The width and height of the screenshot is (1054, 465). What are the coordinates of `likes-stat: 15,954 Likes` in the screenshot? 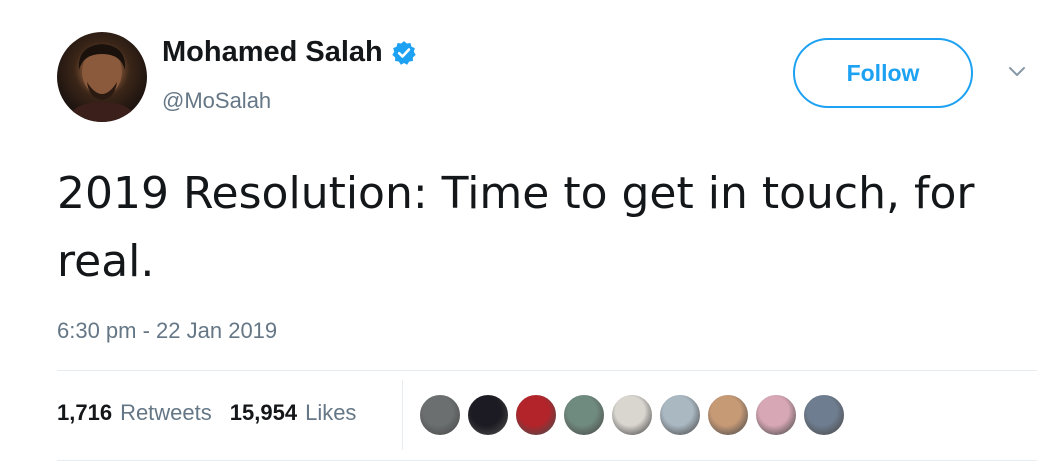 It's located at (293, 413).